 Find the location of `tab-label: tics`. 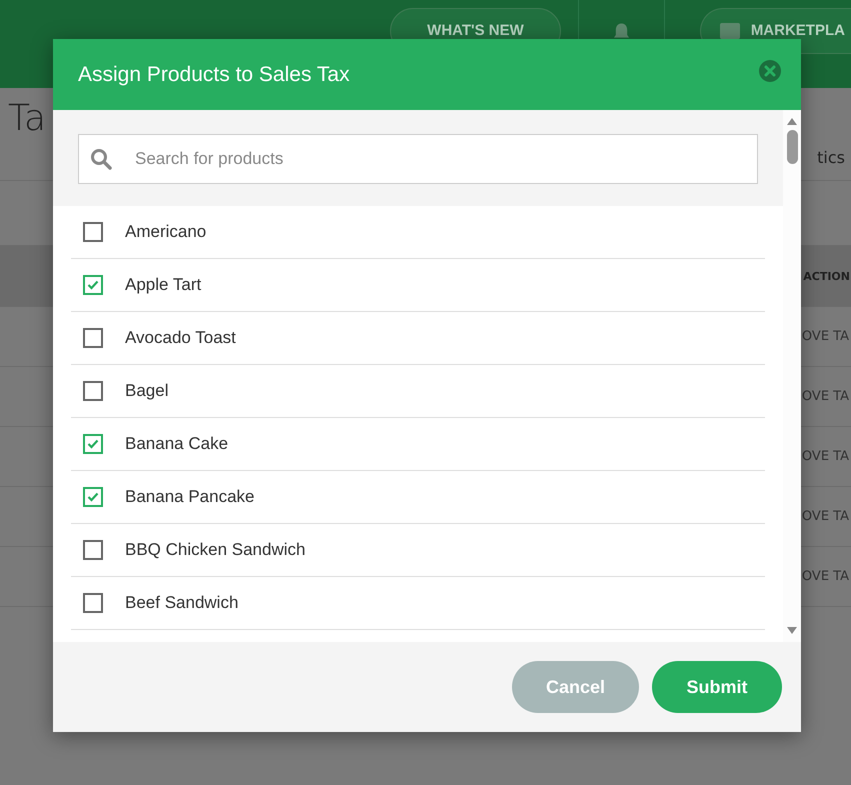

tab-label: tics is located at coordinates (831, 157).